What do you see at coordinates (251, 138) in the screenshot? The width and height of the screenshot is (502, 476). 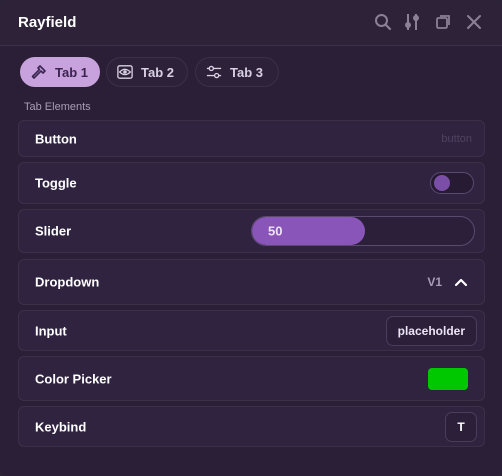 I see `button-element: Button button` at bounding box center [251, 138].